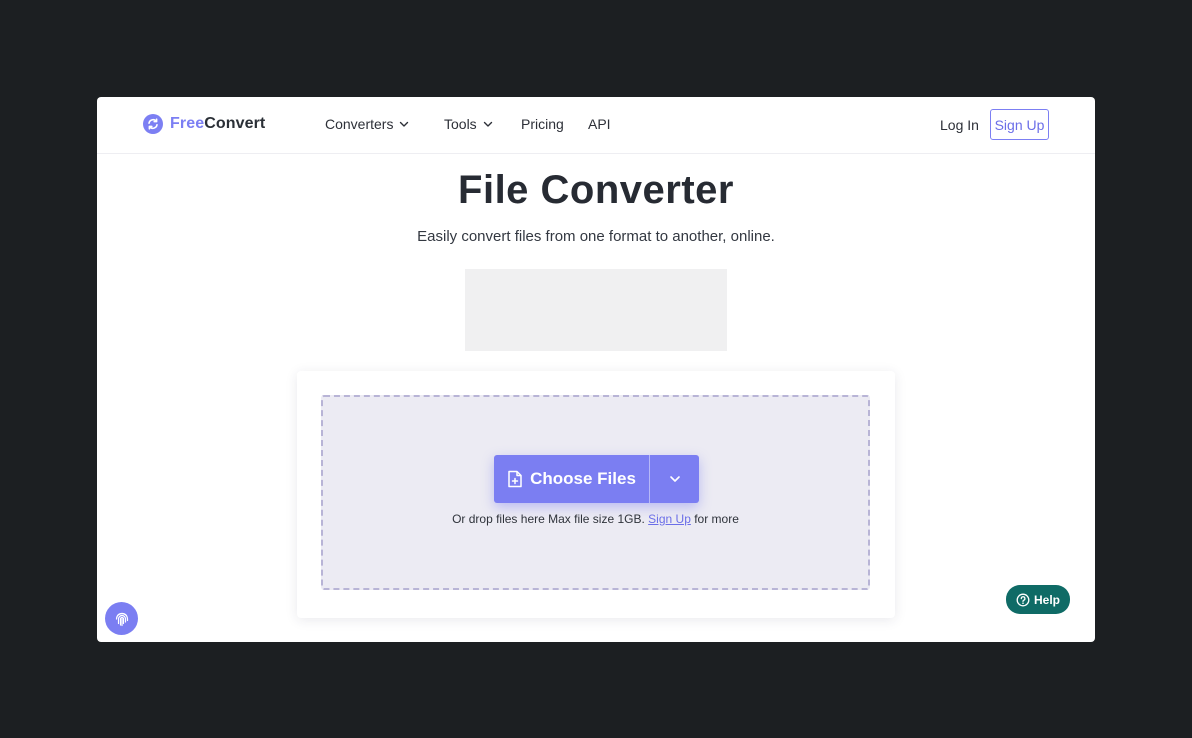 The height and width of the screenshot is (738, 1192). What do you see at coordinates (359, 124) in the screenshot?
I see `nav-converters-label: Converters` at bounding box center [359, 124].